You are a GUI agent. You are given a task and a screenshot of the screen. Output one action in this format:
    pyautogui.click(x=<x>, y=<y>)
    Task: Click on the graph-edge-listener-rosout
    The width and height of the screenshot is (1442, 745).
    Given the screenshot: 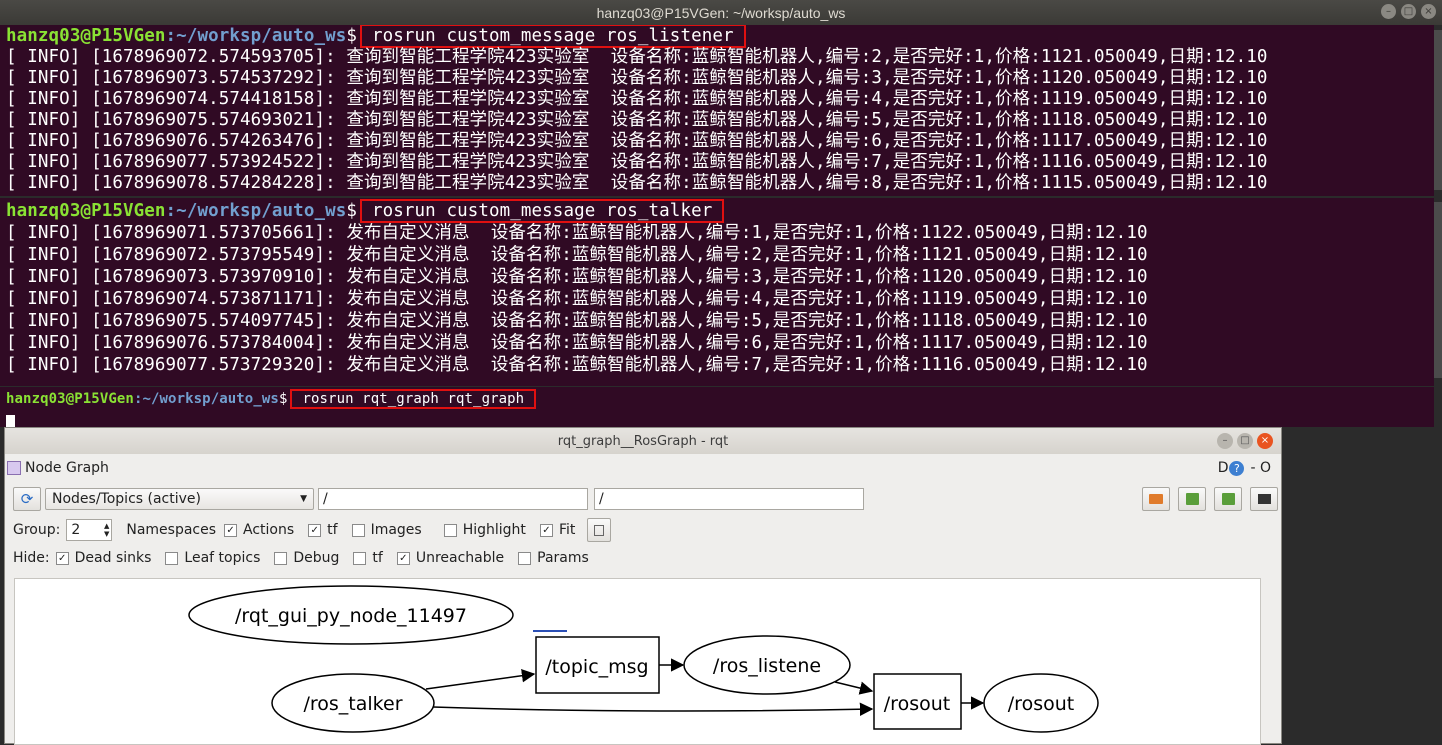 What is the action you would take?
    pyautogui.click(x=854, y=688)
    